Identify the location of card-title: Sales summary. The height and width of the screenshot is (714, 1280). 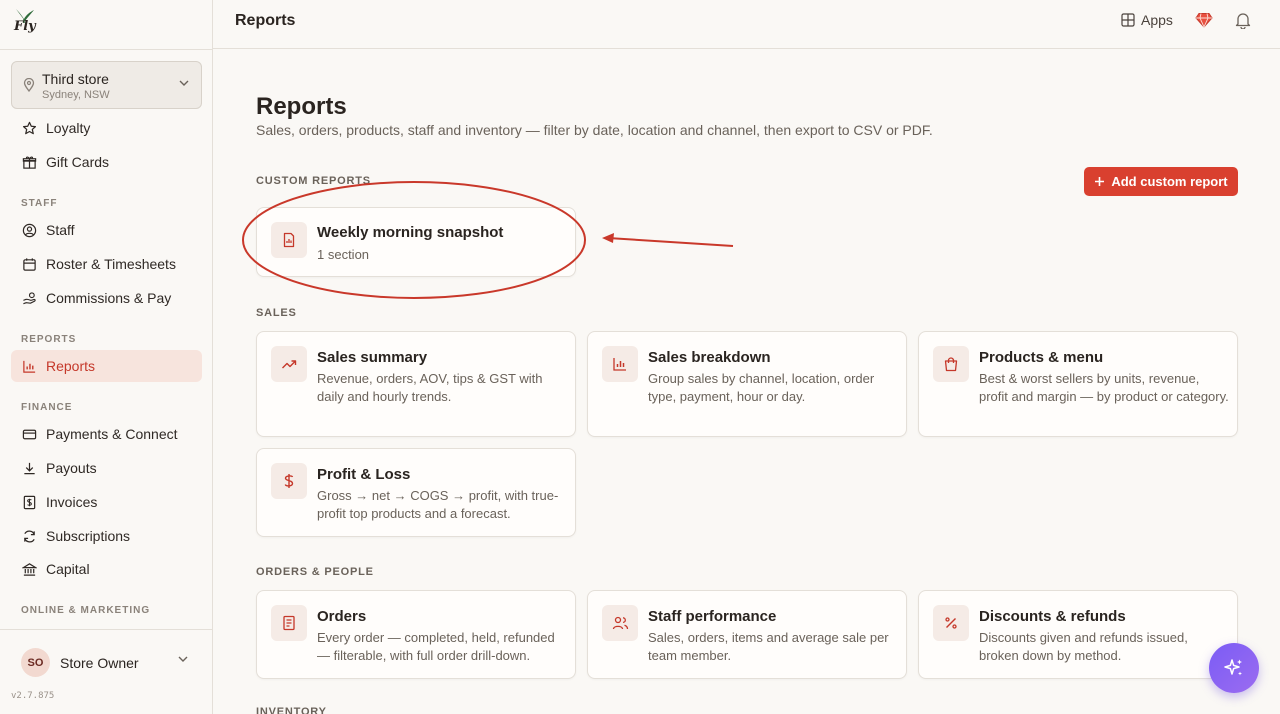
(372, 357).